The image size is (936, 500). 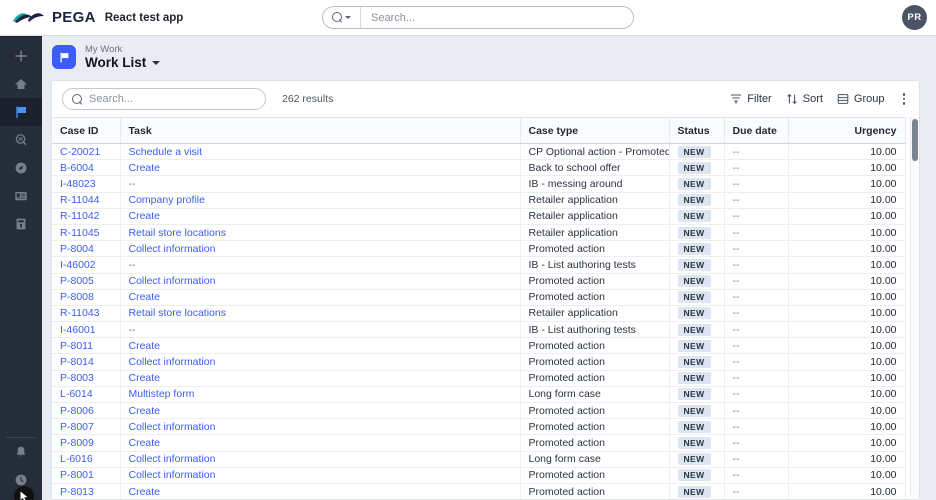 I want to click on more-actions-button, so click(x=904, y=99).